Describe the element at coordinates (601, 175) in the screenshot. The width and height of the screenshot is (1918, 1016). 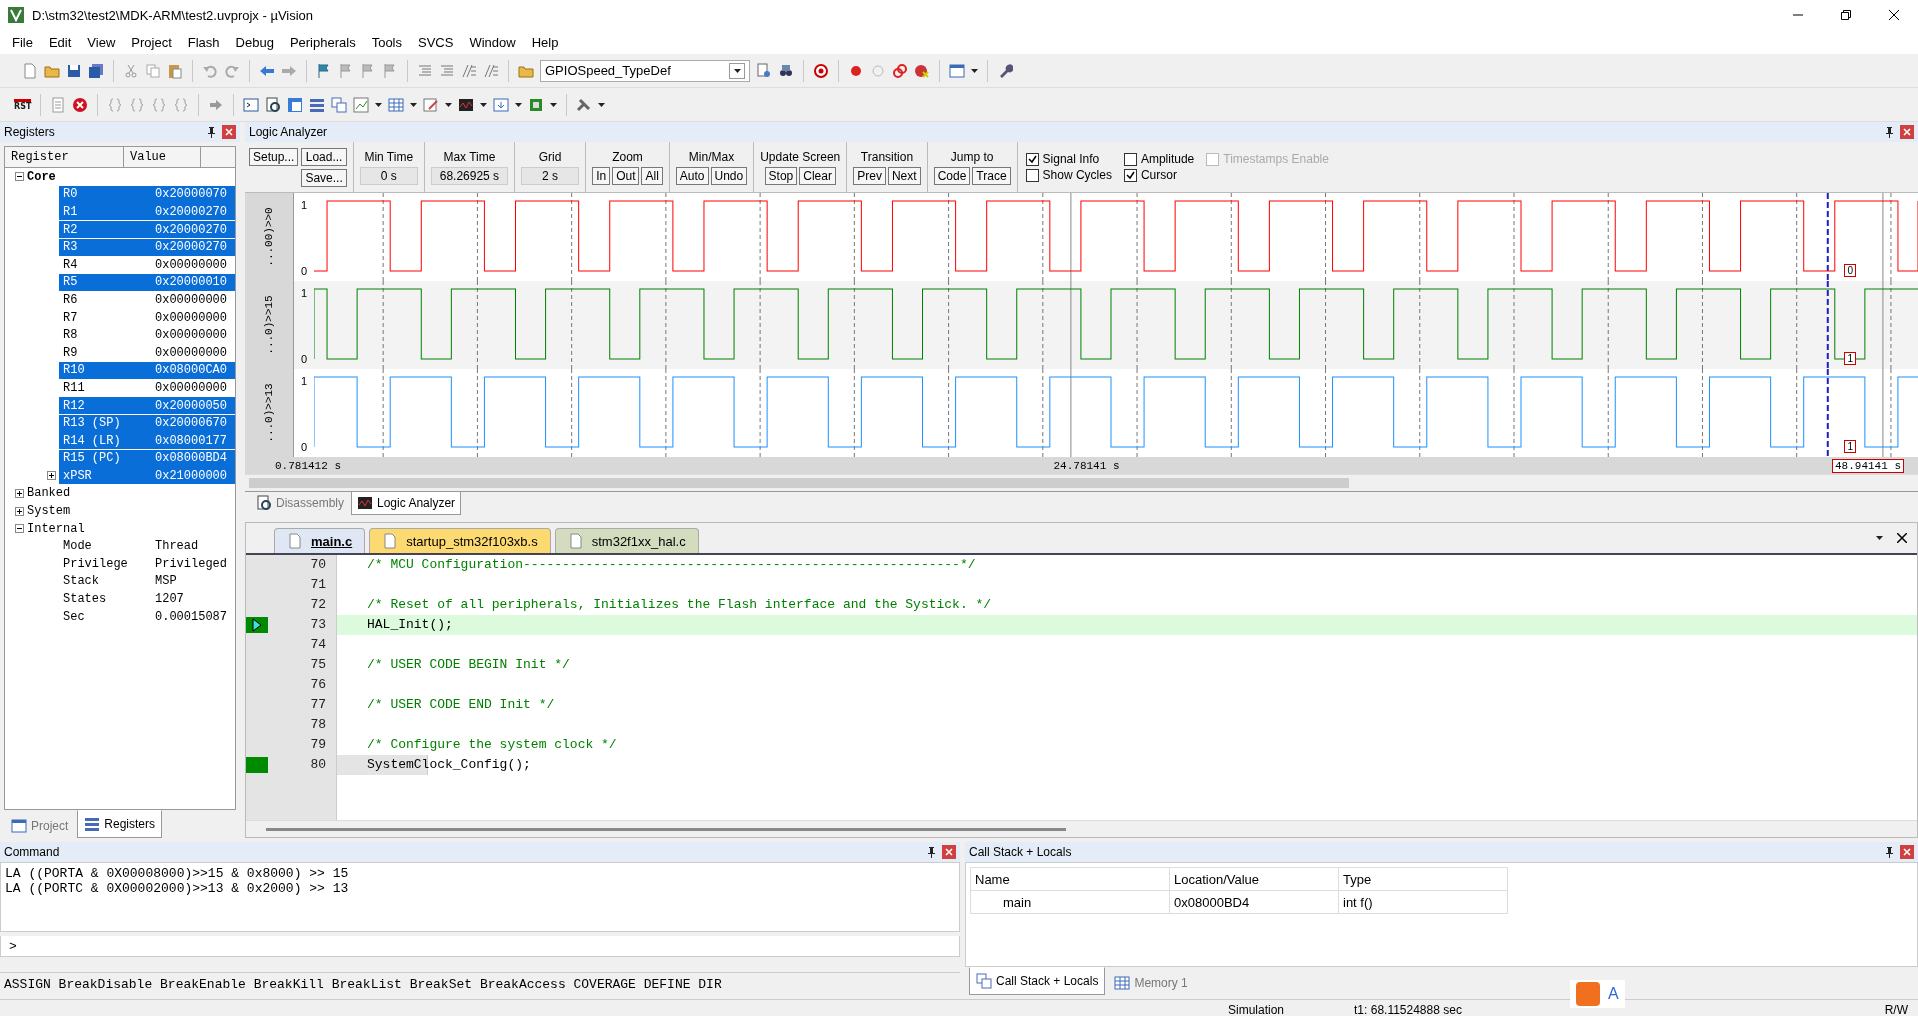
I see `toolbar-button: In` at that location.